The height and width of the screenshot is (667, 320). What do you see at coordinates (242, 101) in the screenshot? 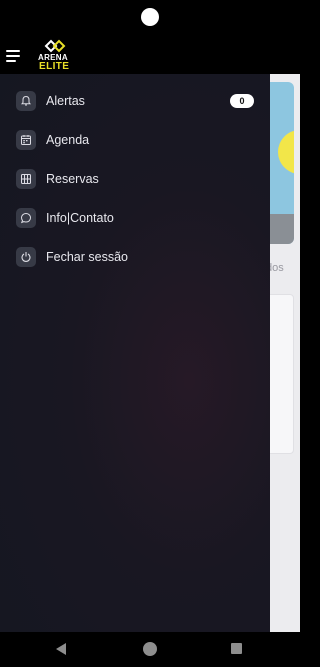
I see `alerts-count-badge: 0` at bounding box center [242, 101].